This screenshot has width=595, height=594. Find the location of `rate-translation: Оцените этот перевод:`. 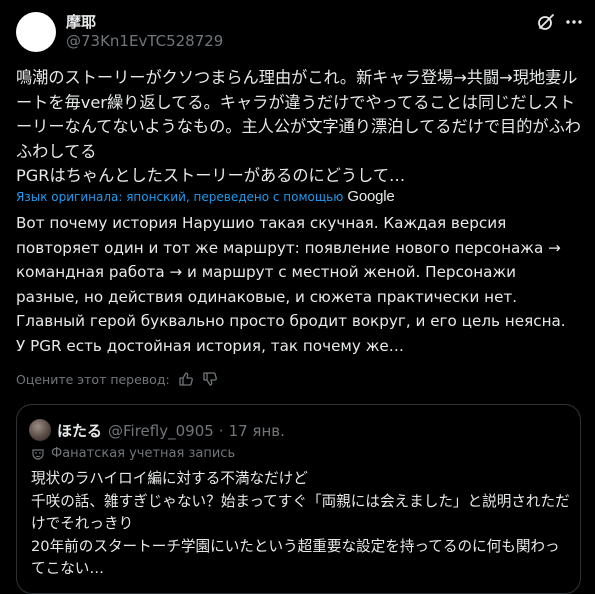

rate-translation: Оцените этот перевод: is located at coordinates (117, 379).